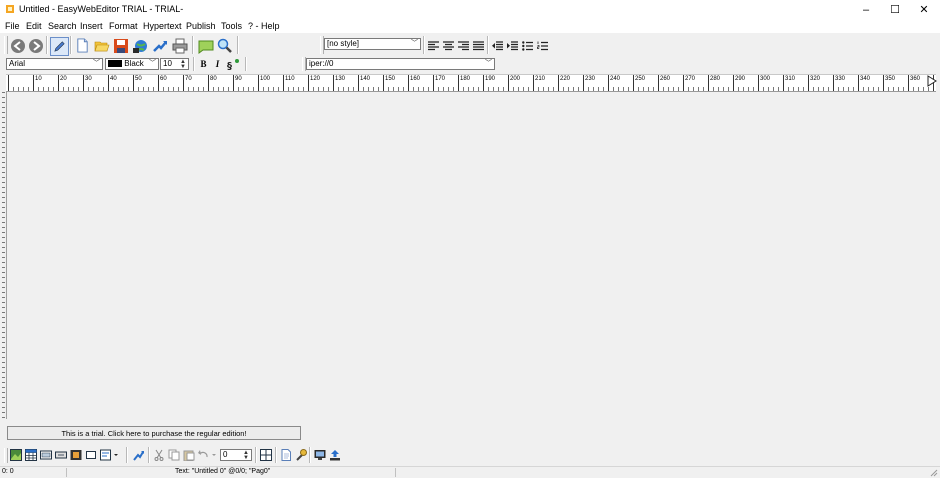 This screenshot has width=940, height=478. I want to click on ruler-label: 100, so click(265, 79).